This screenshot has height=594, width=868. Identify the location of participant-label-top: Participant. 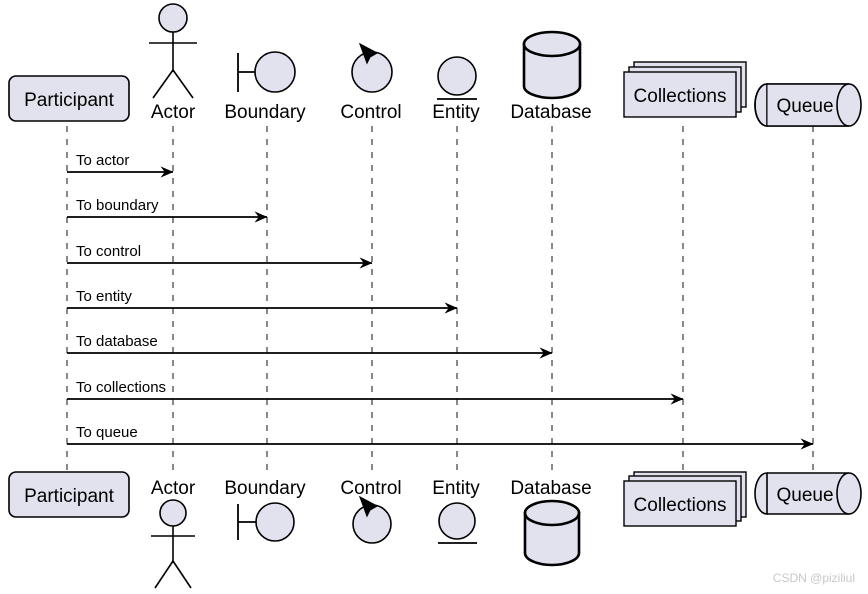
(69, 100).